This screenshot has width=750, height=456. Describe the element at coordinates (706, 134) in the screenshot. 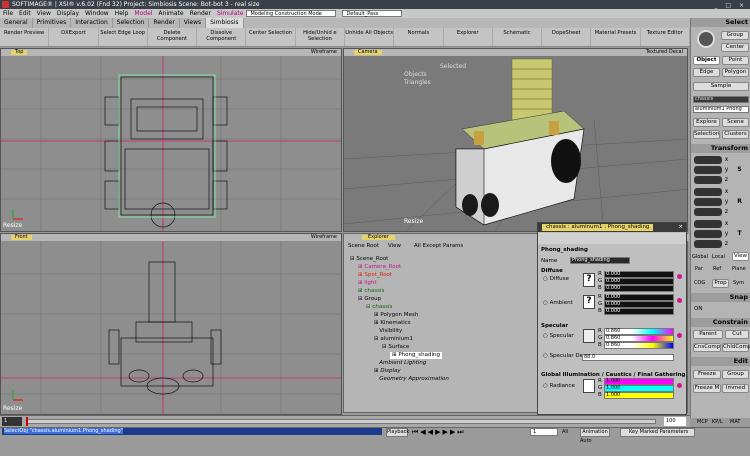

I see `selection-button: Selection` at that location.